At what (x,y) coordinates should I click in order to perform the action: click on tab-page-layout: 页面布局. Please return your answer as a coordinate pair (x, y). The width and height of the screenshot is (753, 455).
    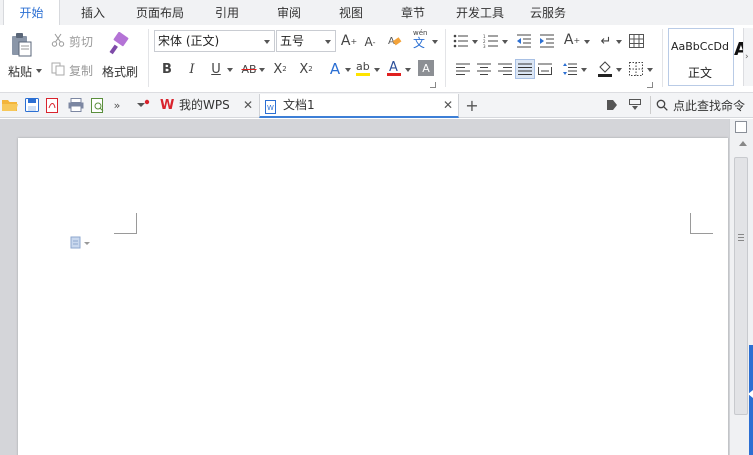
    Looking at the image, I should click on (160, 12).